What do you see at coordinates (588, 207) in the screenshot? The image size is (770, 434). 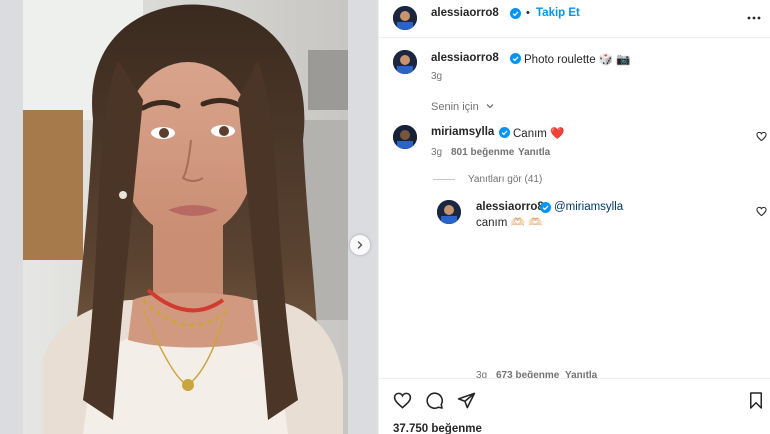 I see `reply-mention-link: @miriamsylla` at bounding box center [588, 207].